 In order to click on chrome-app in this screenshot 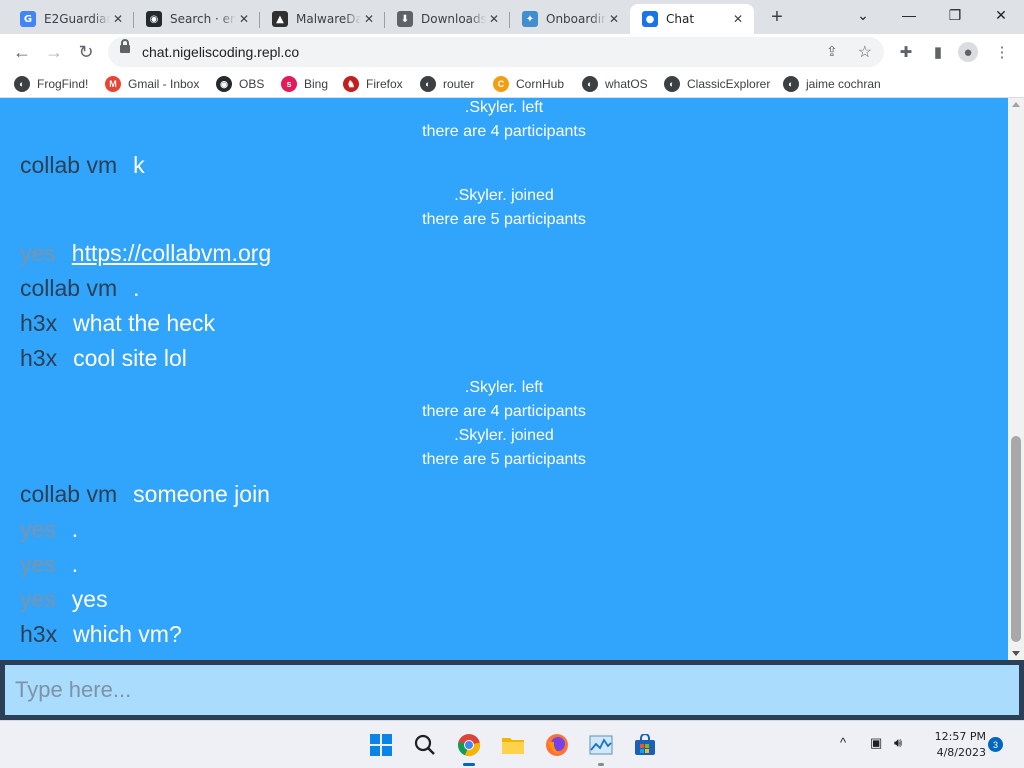, I will do `click(469, 748)`.